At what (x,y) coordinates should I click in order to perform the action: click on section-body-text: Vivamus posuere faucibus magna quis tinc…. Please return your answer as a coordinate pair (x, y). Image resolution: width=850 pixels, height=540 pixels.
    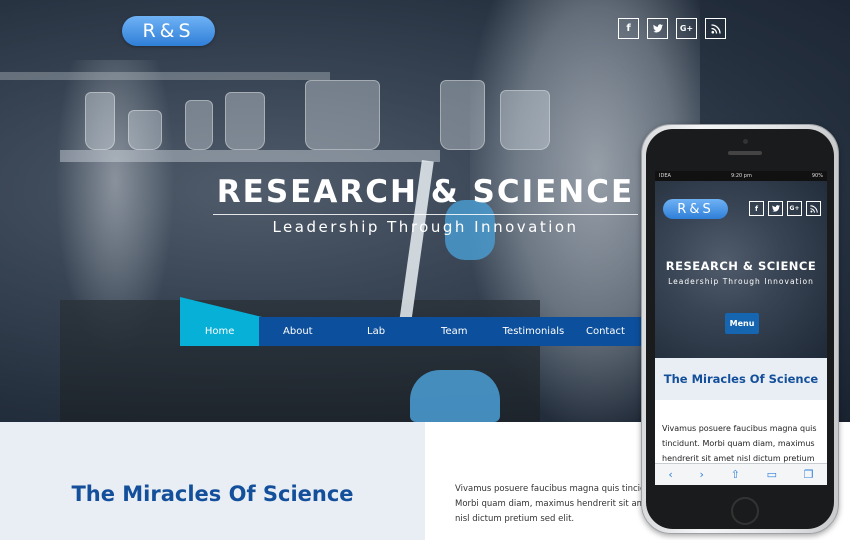
    Looking at the image, I should click on (559, 504).